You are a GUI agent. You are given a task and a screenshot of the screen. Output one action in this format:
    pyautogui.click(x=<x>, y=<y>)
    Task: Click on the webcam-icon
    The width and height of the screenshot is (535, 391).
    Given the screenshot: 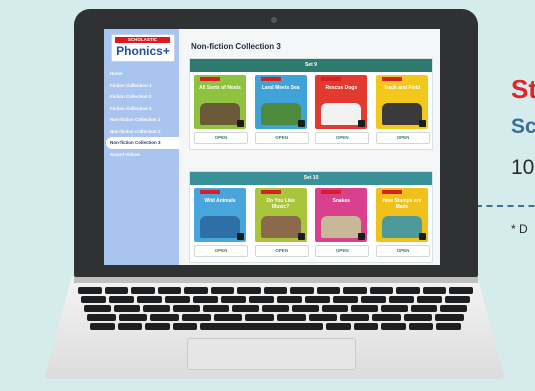 What is the action you would take?
    pyautogui.click(x=274, y=20)
    